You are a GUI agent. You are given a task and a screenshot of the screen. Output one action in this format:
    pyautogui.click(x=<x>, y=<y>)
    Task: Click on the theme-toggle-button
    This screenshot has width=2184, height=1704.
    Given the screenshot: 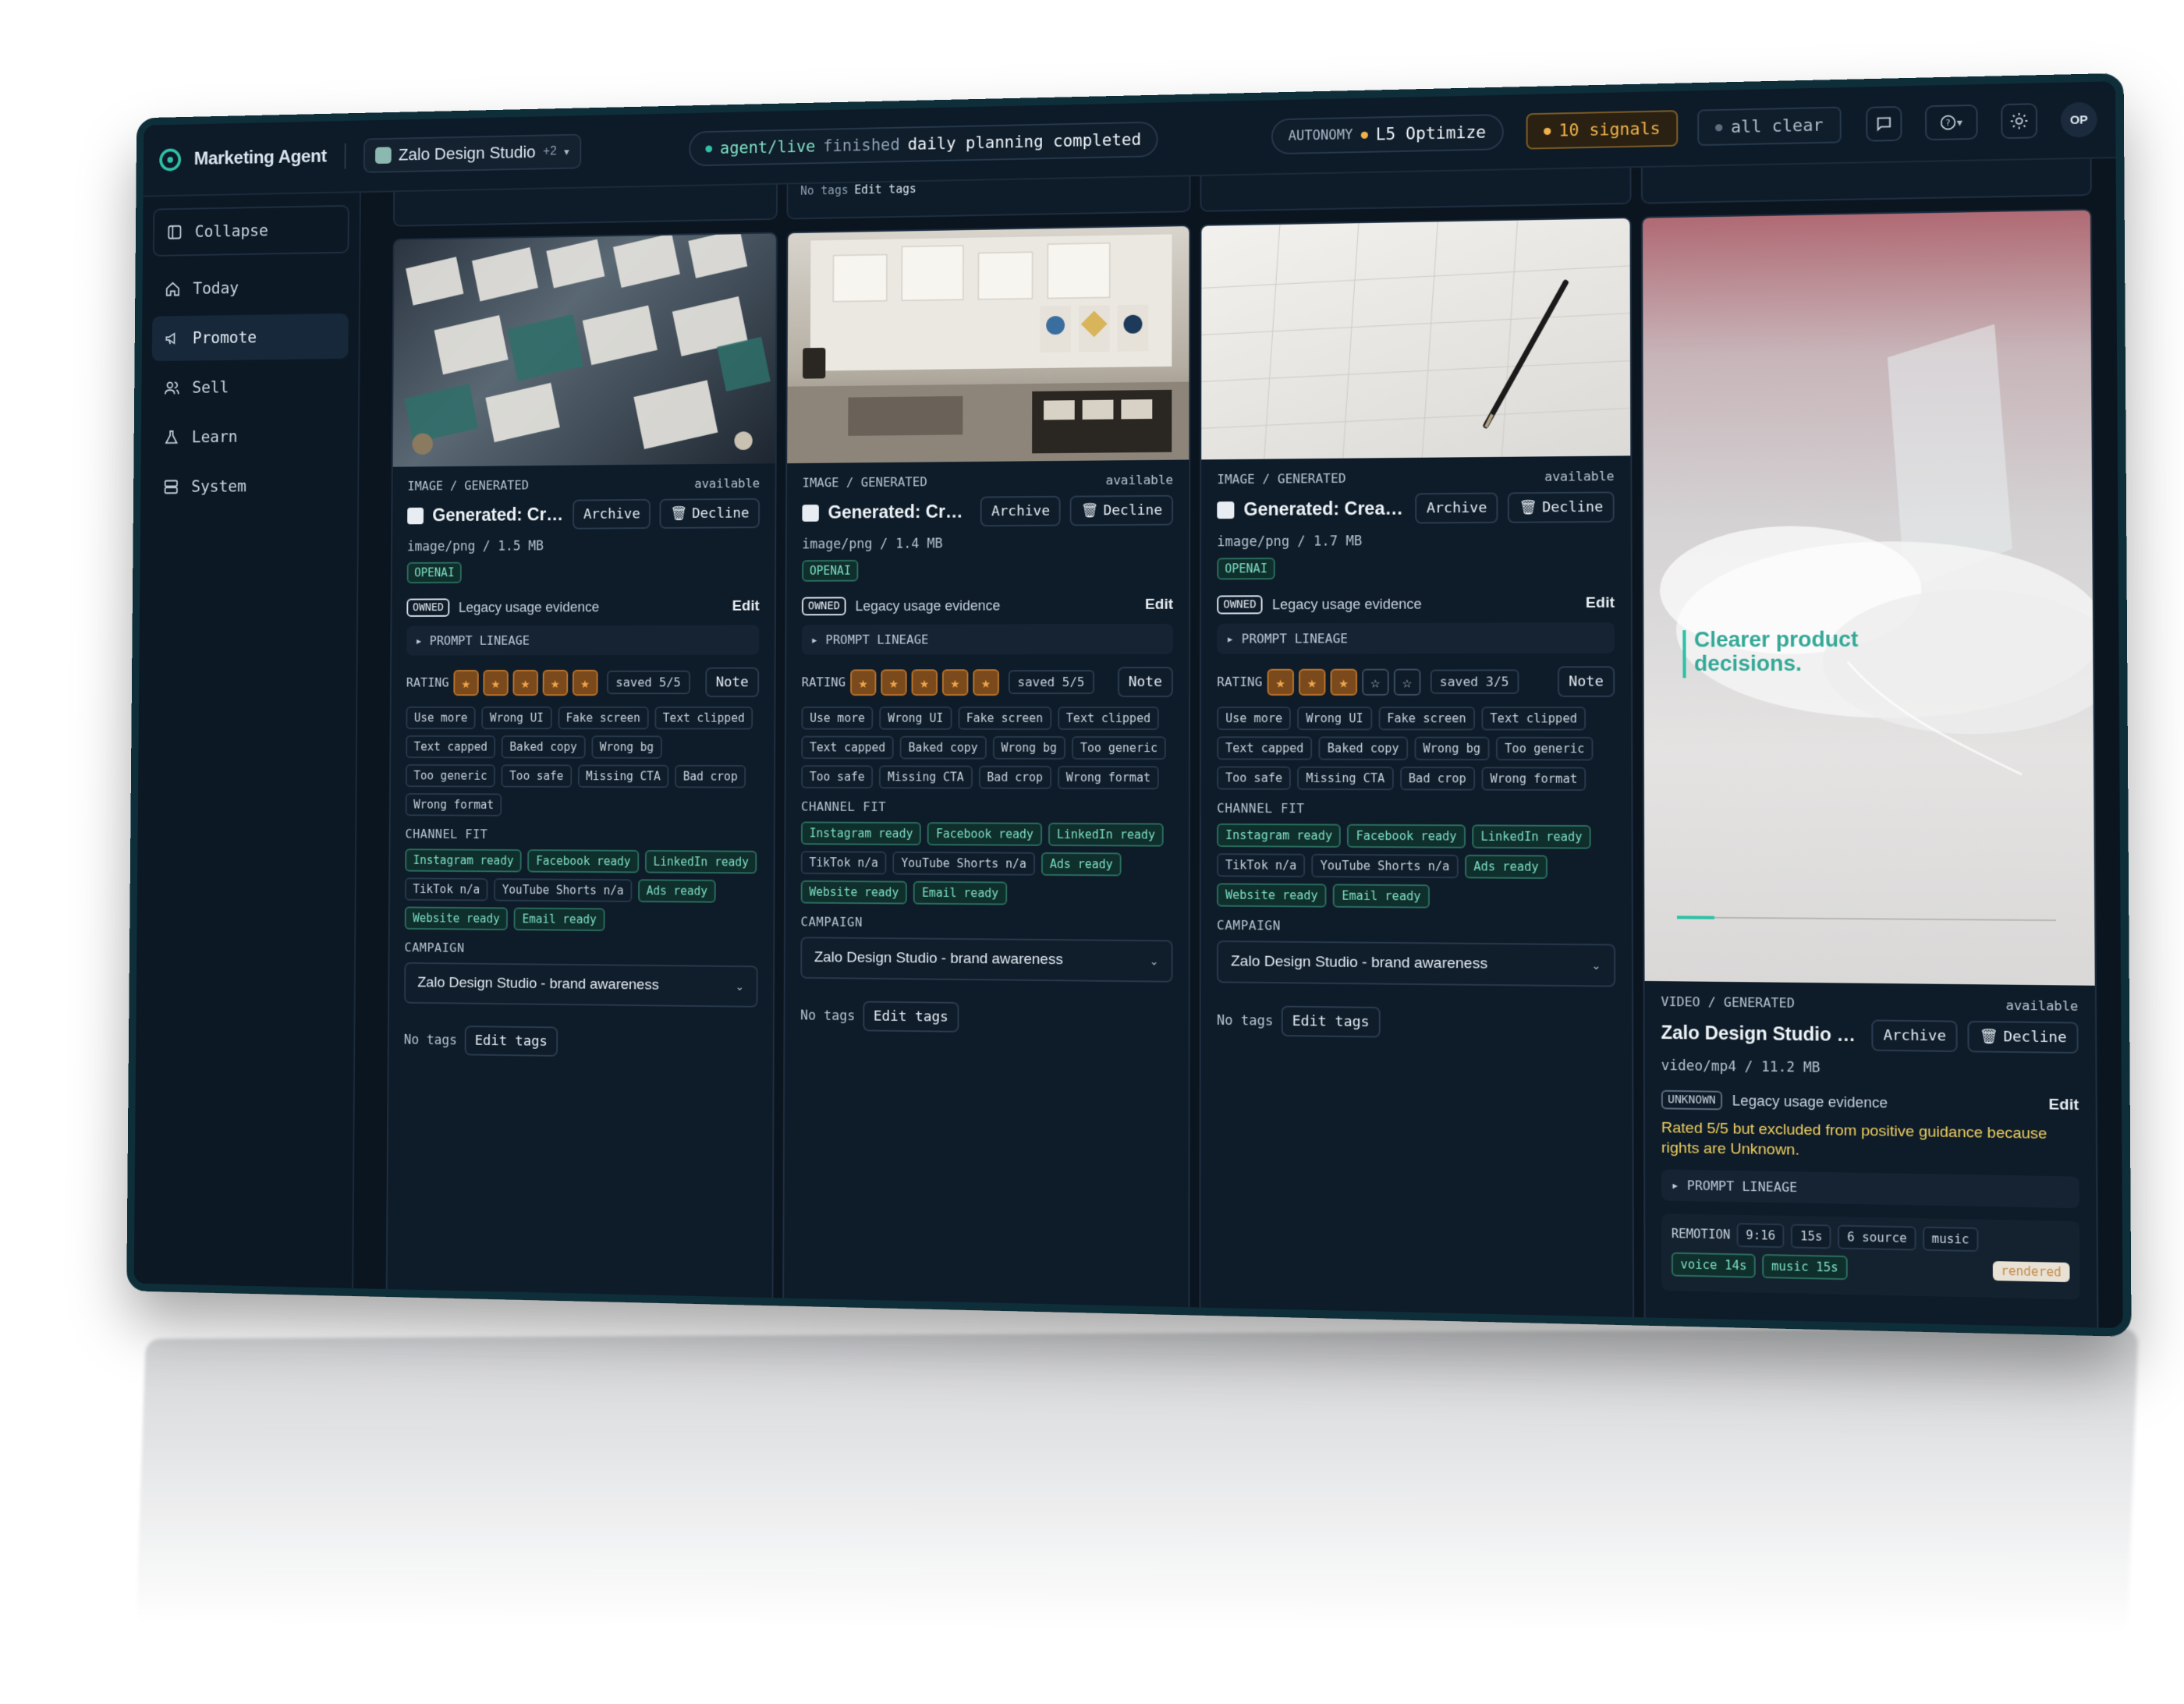 What is the action you would take?
    pyautogui.click(x=2019, y=121)
    